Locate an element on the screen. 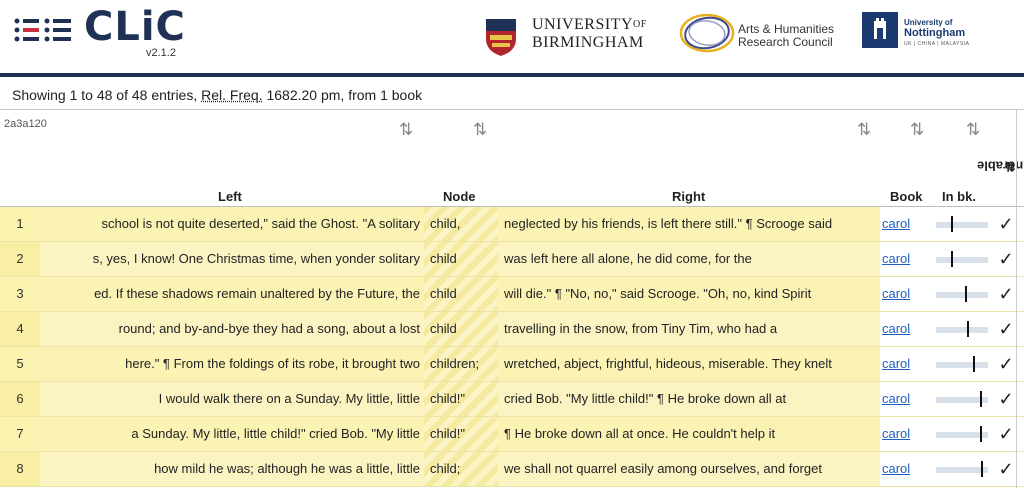 The height and width of the screenshot is (488, 1024). node-word: child; is located at coordinates (445, 468).